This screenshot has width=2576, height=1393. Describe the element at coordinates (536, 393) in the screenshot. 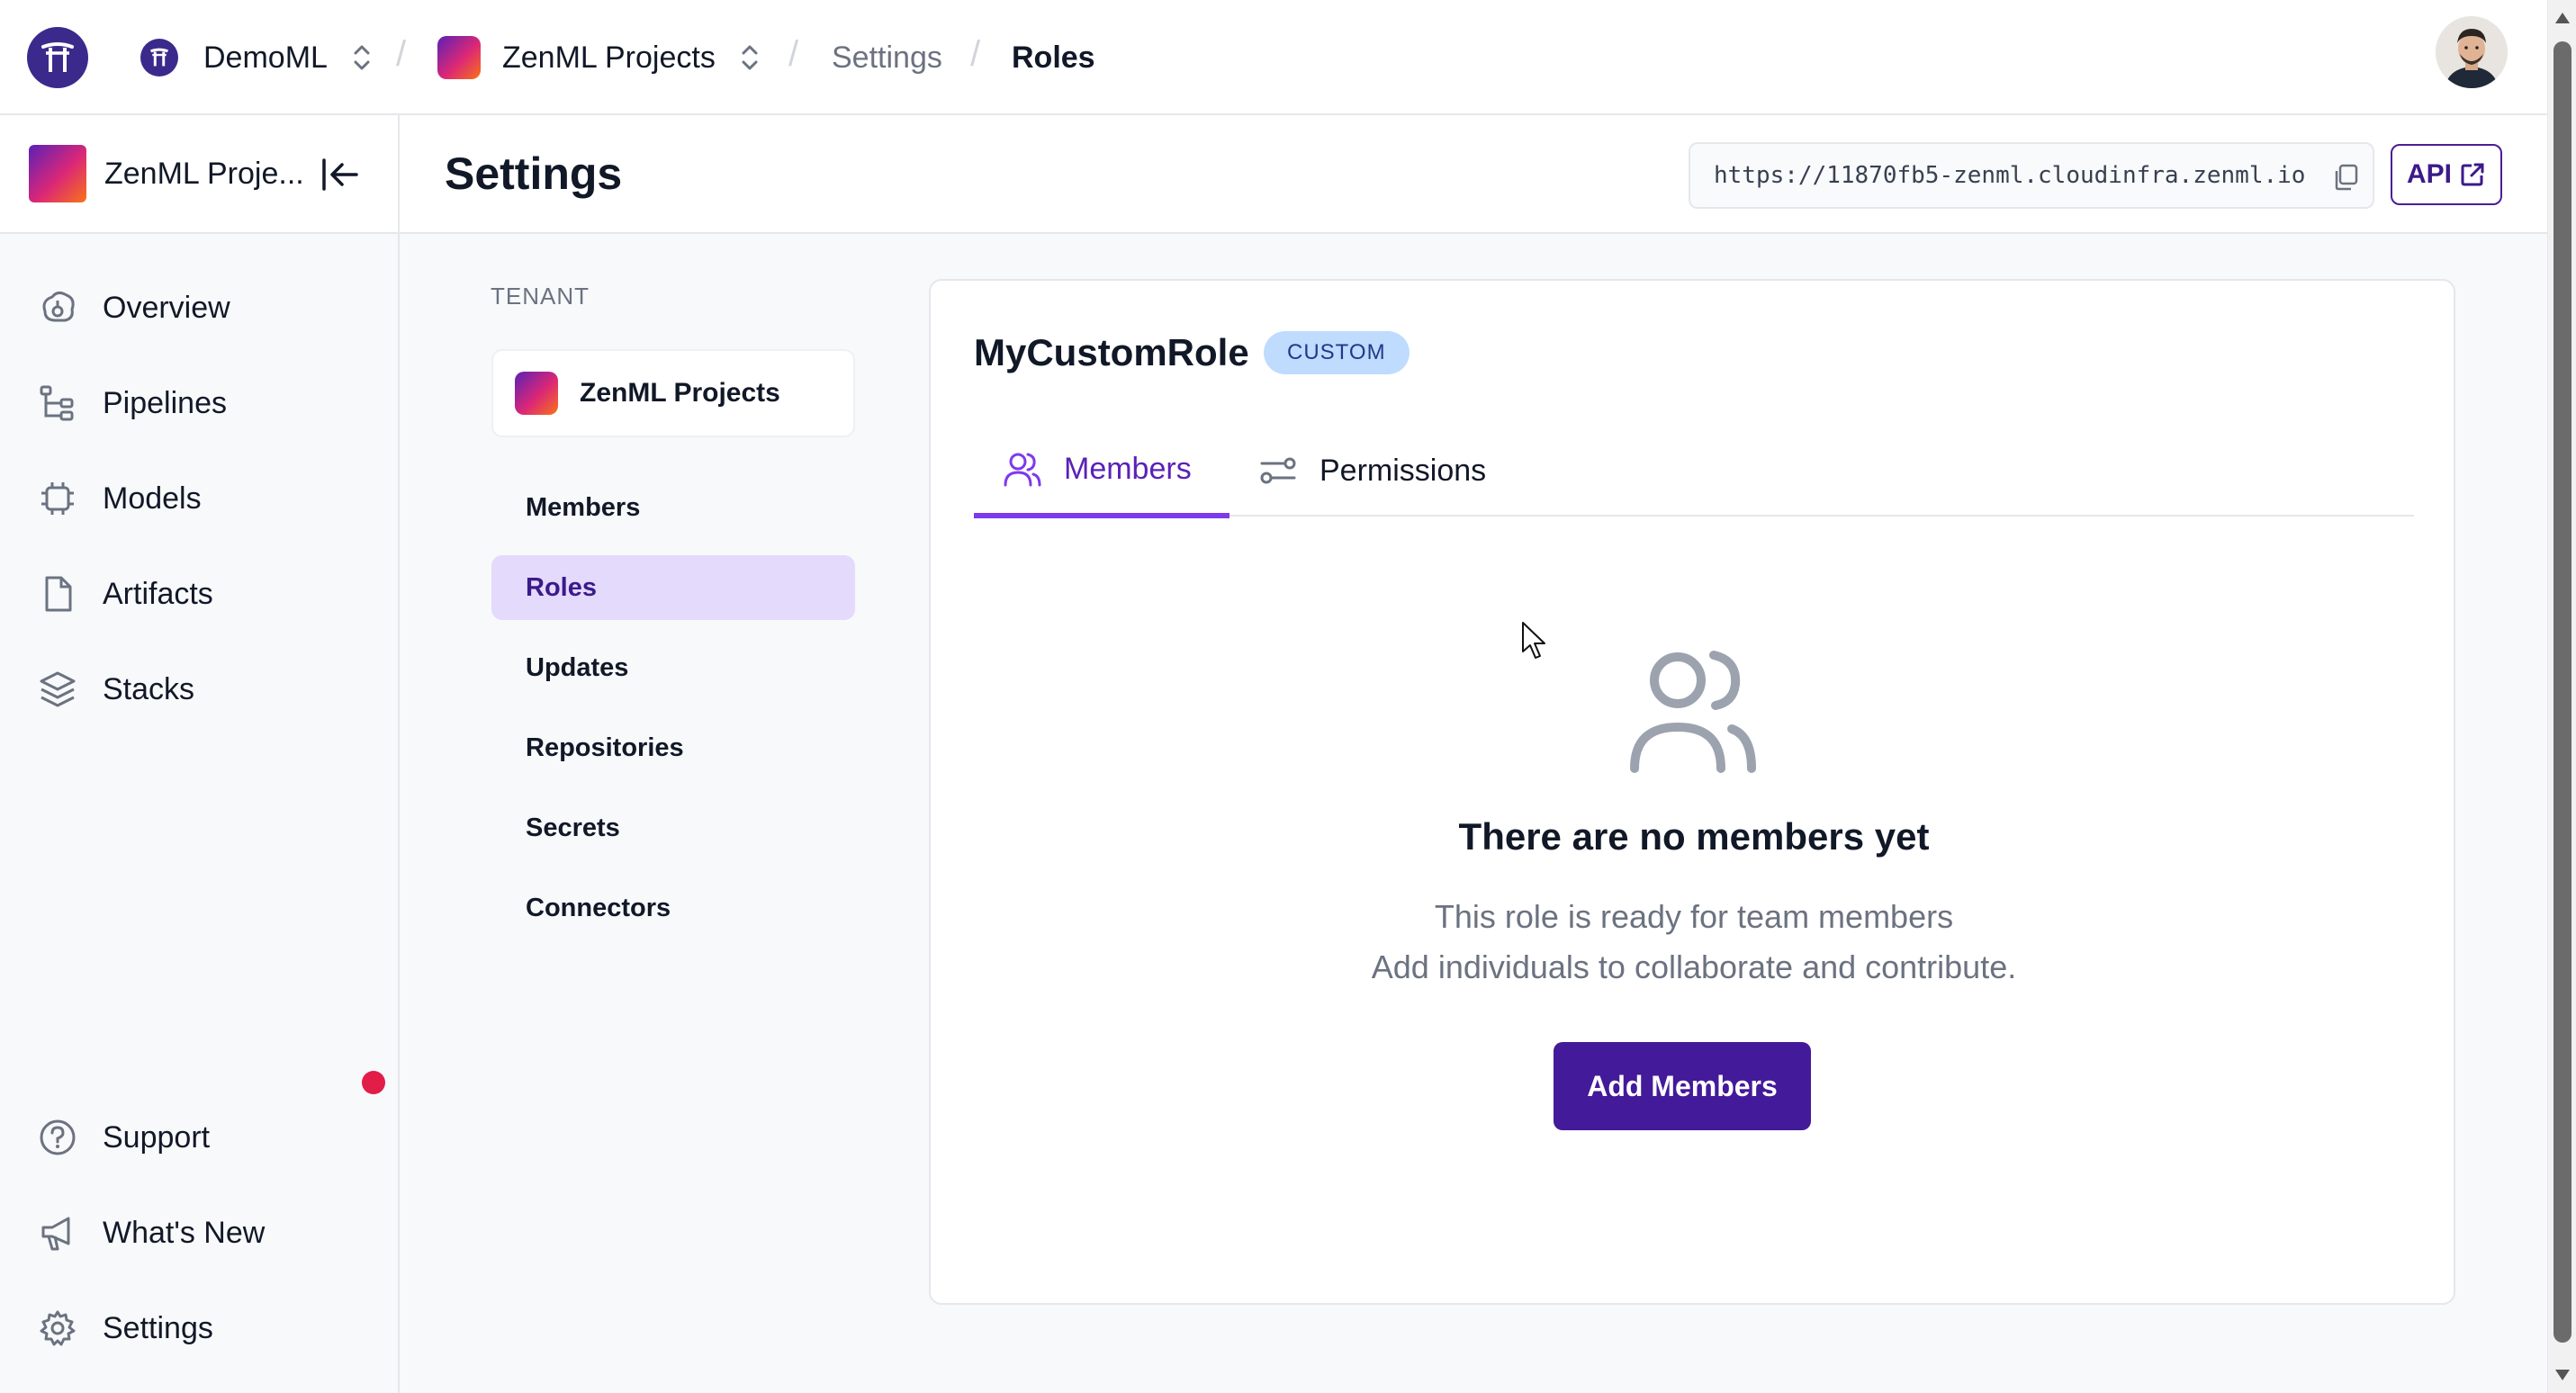

I see `tenant-avatar` at that location.